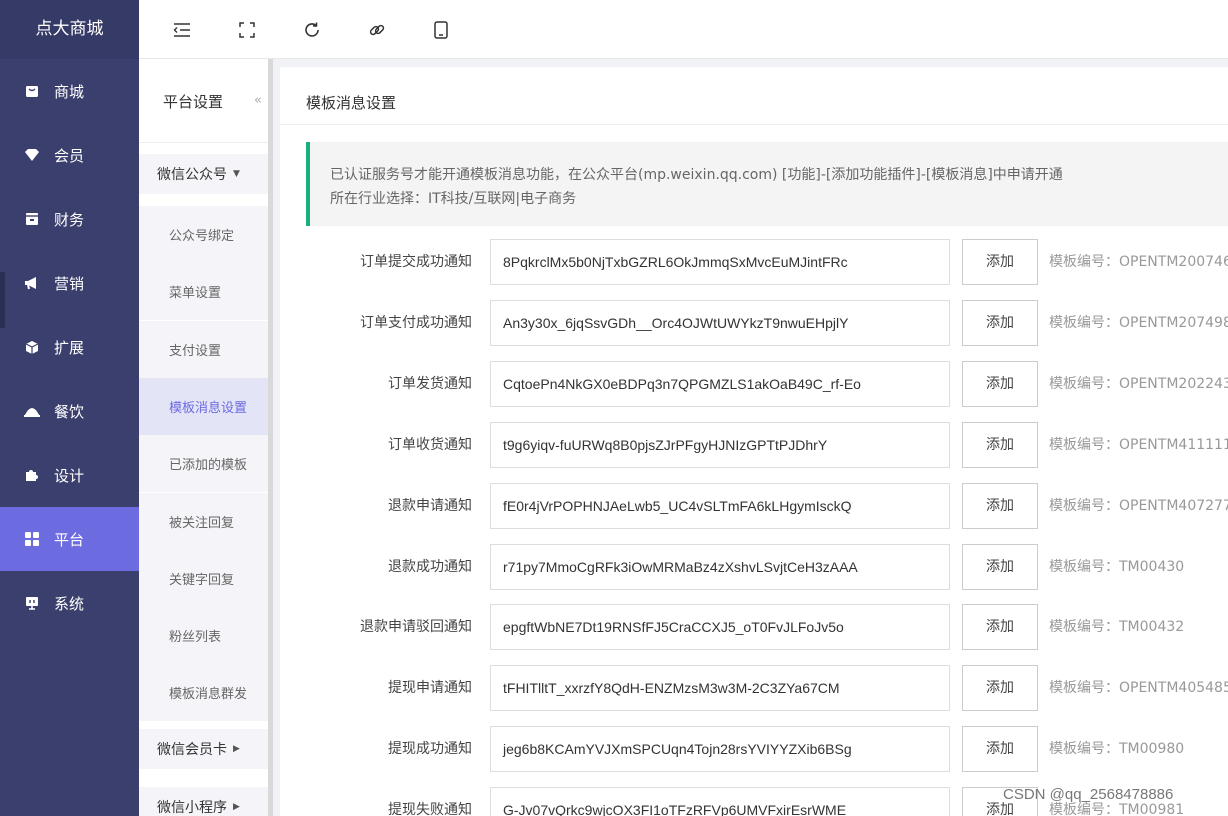 Image resolution: width=1228 pixels, height=816 pixels. I want to click on finance-icon, so click(32, 219).